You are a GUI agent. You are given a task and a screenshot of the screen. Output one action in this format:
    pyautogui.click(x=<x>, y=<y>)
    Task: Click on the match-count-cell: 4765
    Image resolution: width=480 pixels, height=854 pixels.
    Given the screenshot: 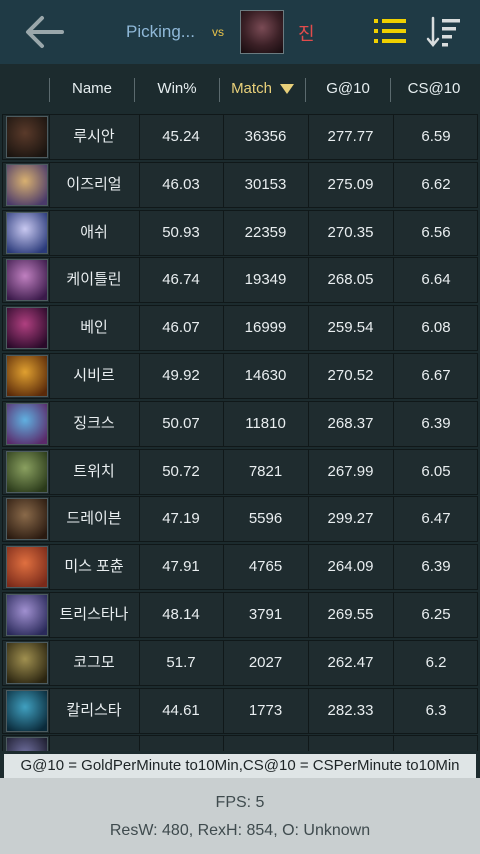 What is the action you would take?
    pyautogui.click(x=265, y=567)
    